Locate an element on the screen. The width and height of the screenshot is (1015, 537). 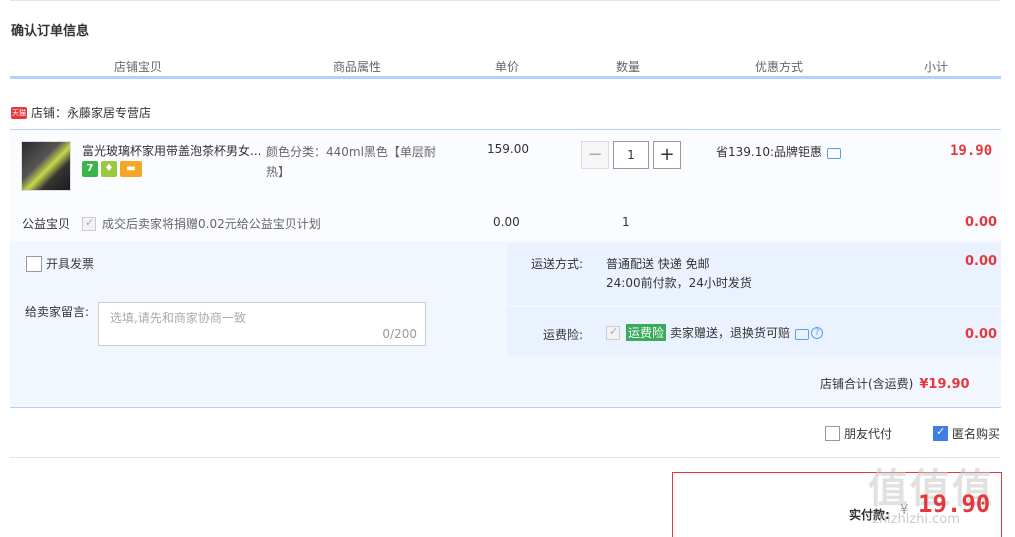
anonymous-label: 匿名购买 is located at coordinates (976, 433).